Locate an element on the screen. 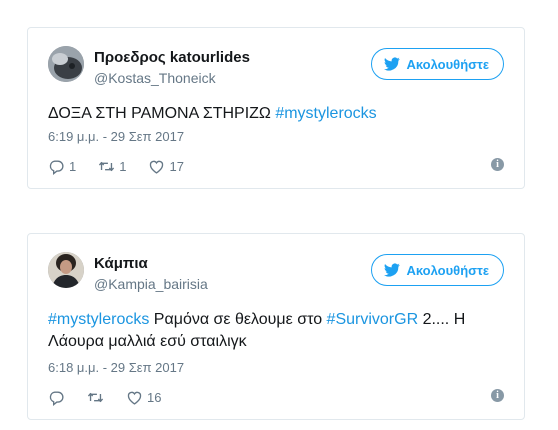  display-name: Προεδρος katourlides is located at coordinates (172, 57).